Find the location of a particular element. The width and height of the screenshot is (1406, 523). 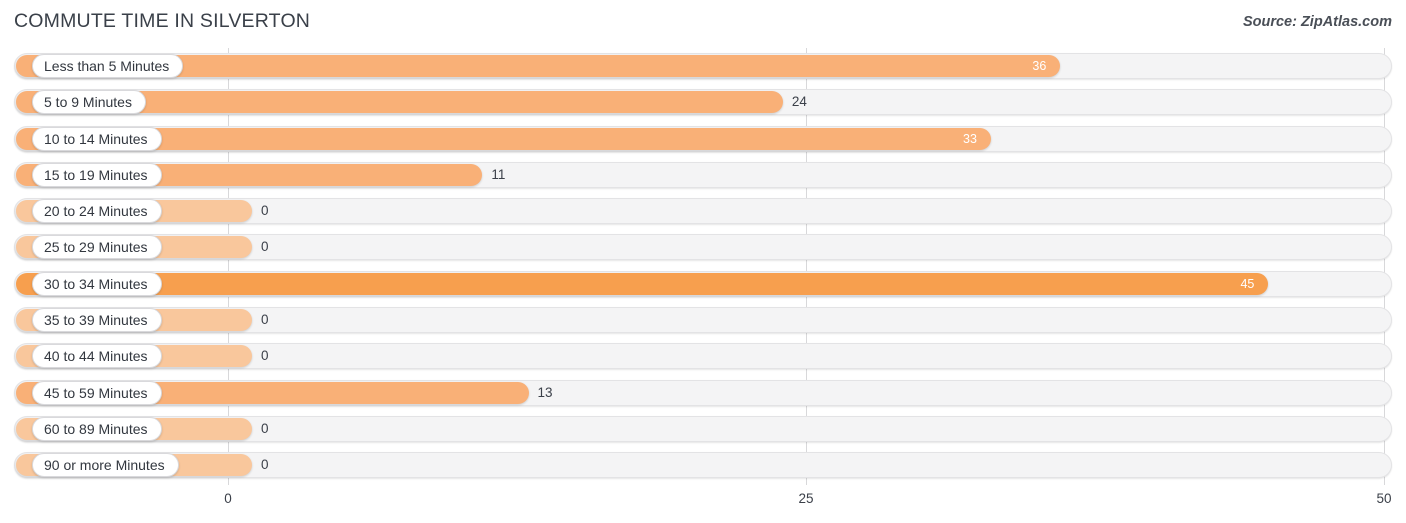

x-axis: 0 25 50 is located at coordinates (703, 504).